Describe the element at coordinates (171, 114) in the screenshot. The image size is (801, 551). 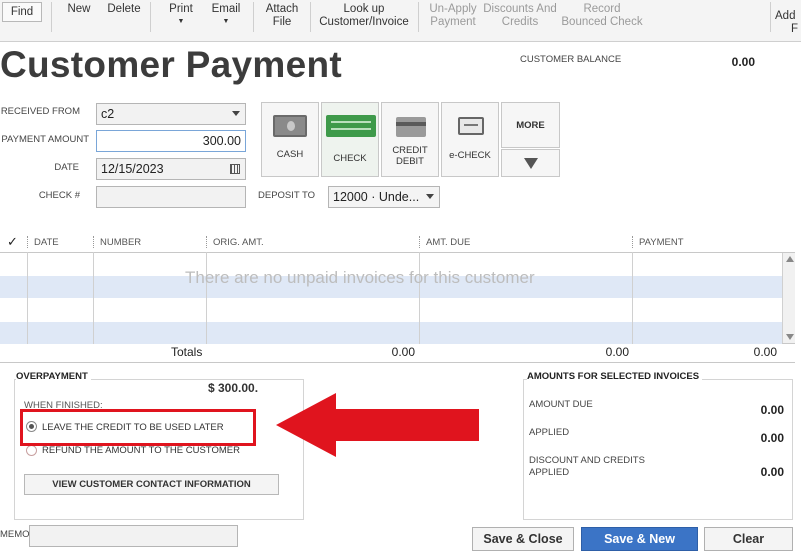
I see `received-from-dropdown: c2` at that location.